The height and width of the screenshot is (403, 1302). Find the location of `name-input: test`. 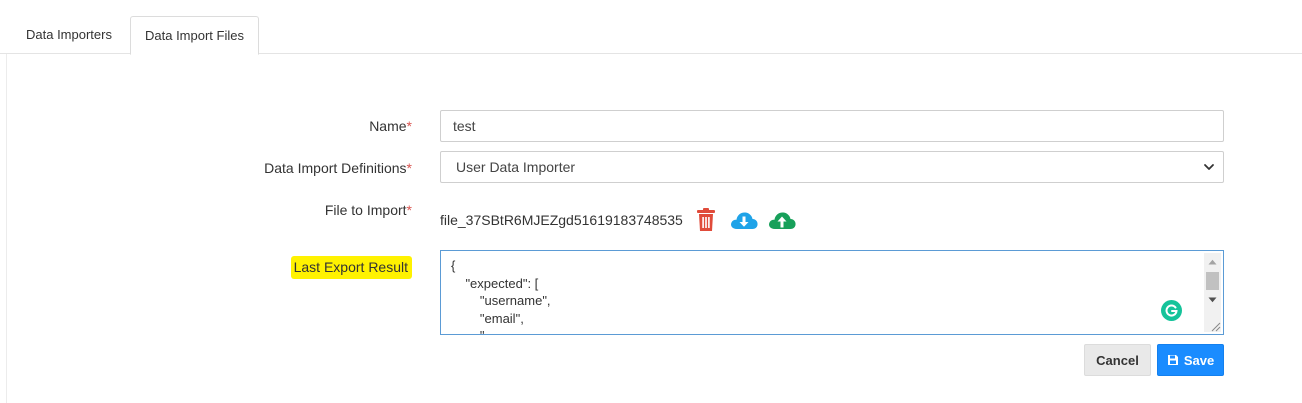

name-input: test is located at coordinates (832, 126).